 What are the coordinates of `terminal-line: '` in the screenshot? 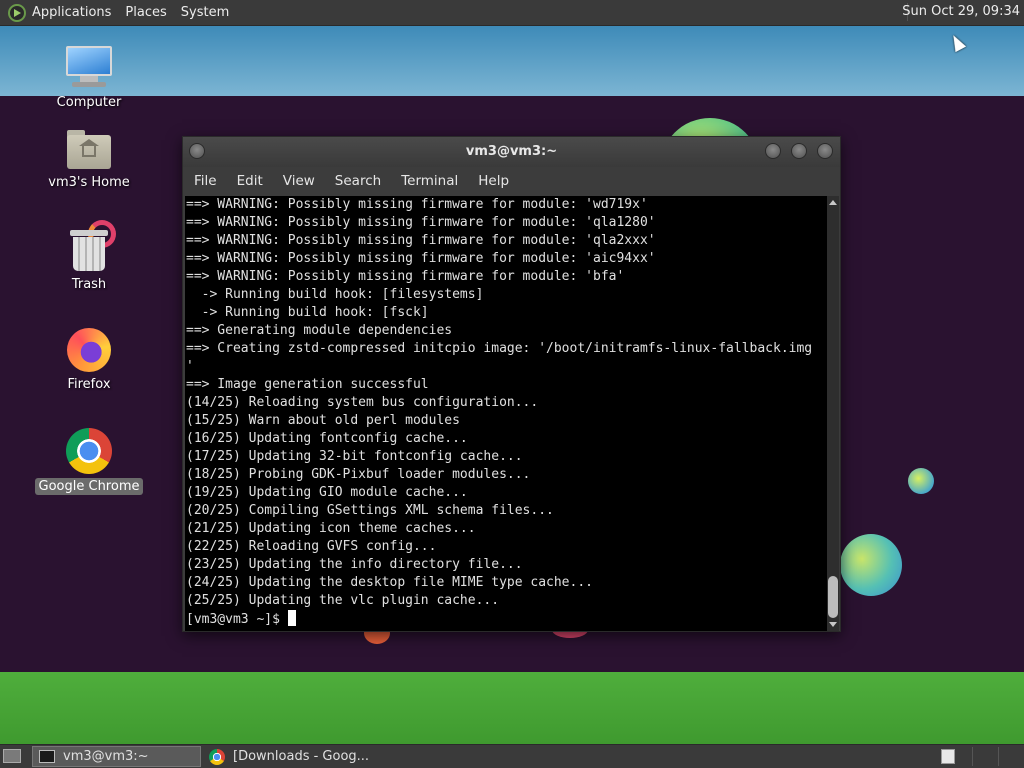 It's located at (190, 366).